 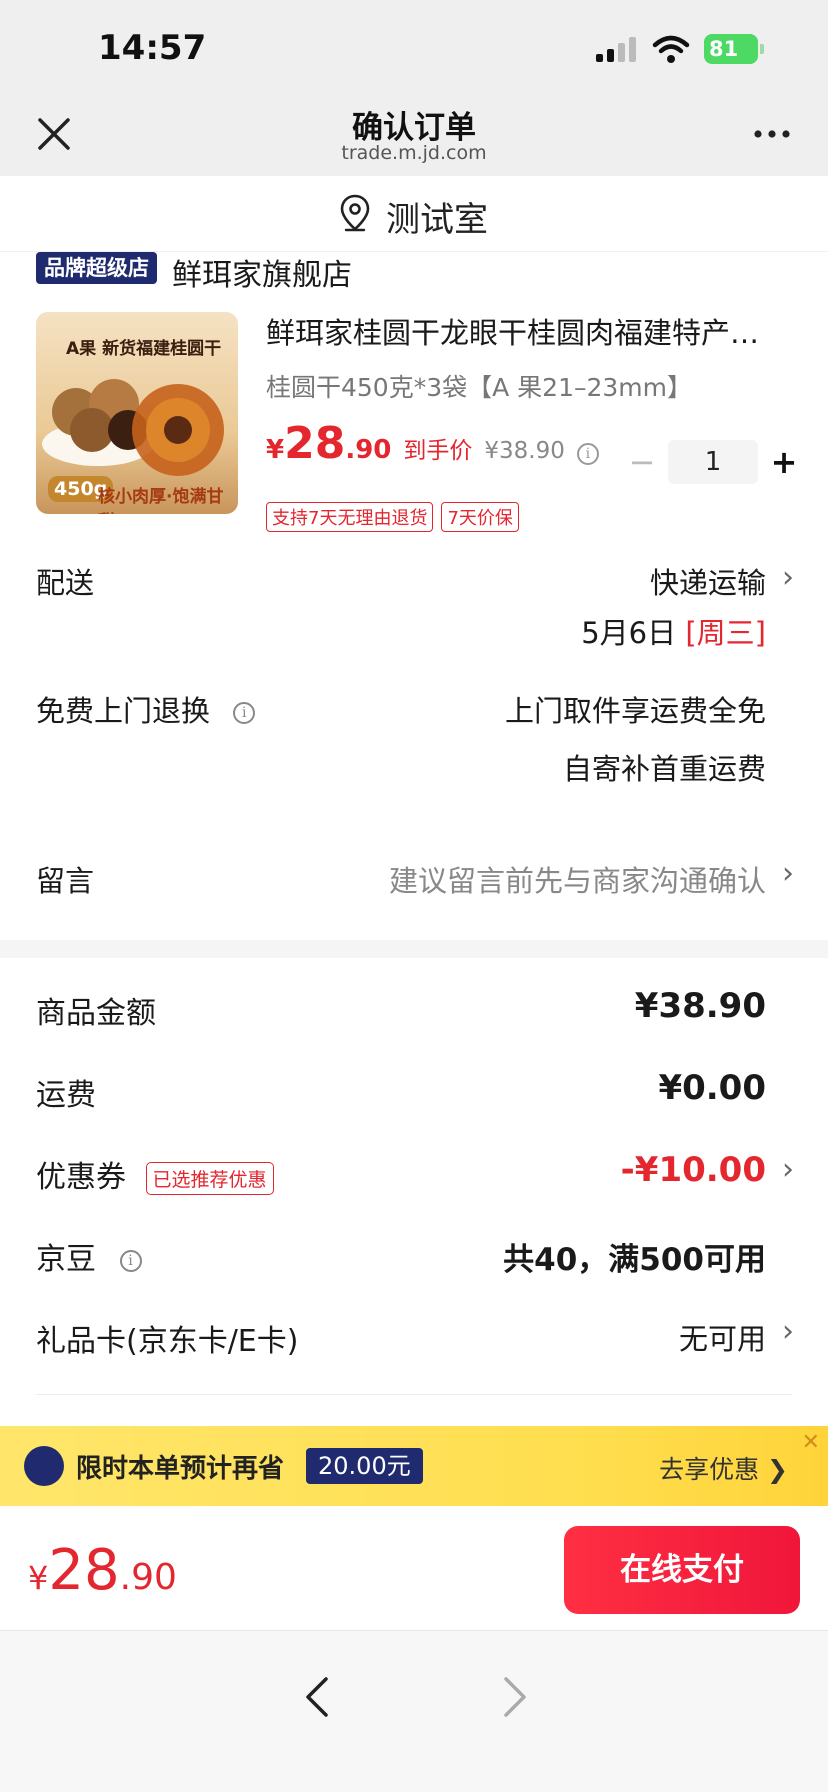 I want to click on quantity-stepper: − 1 +, so click(x=713, y=462).